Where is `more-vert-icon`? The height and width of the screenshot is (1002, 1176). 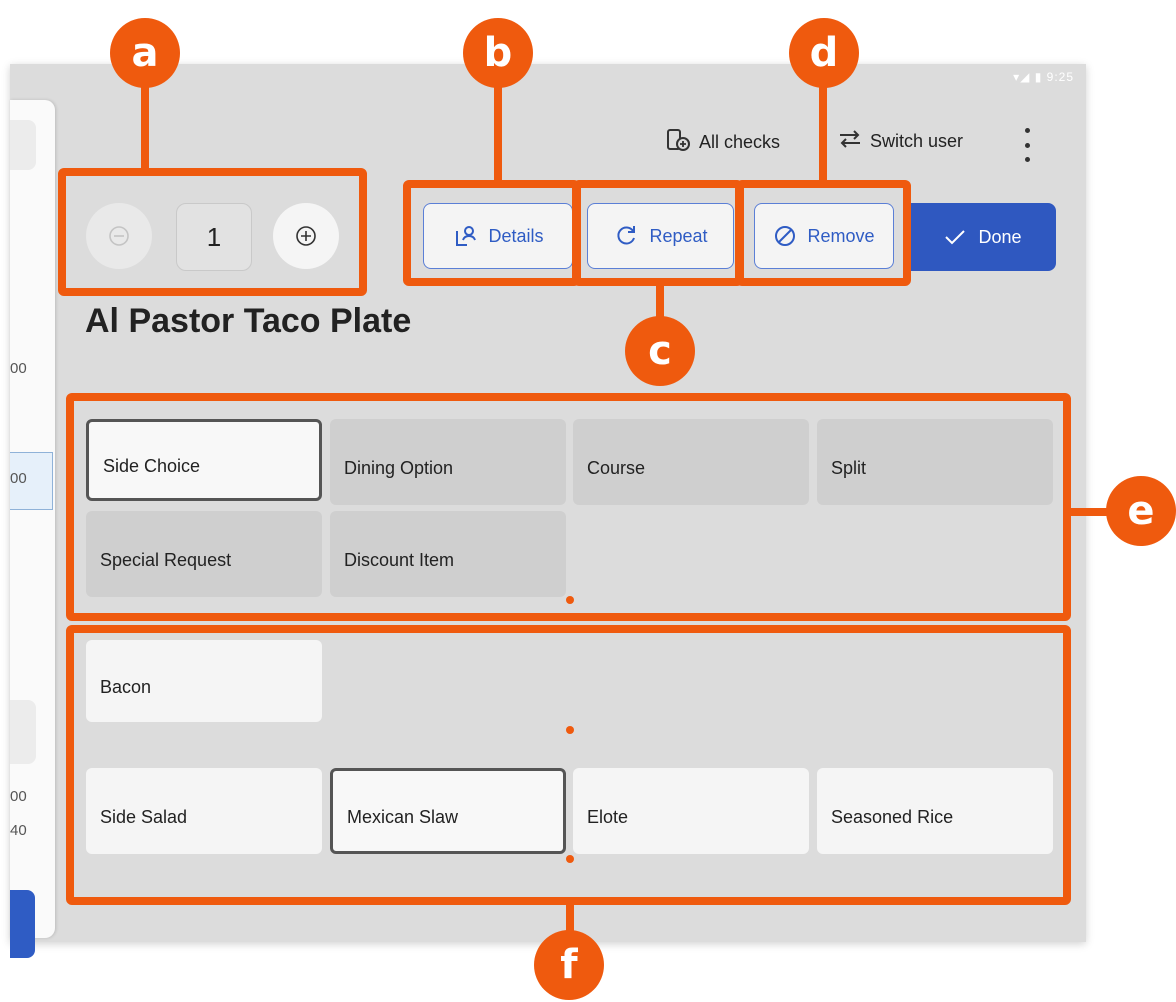 more-vert-icon is located at coordinates (1027, 145).